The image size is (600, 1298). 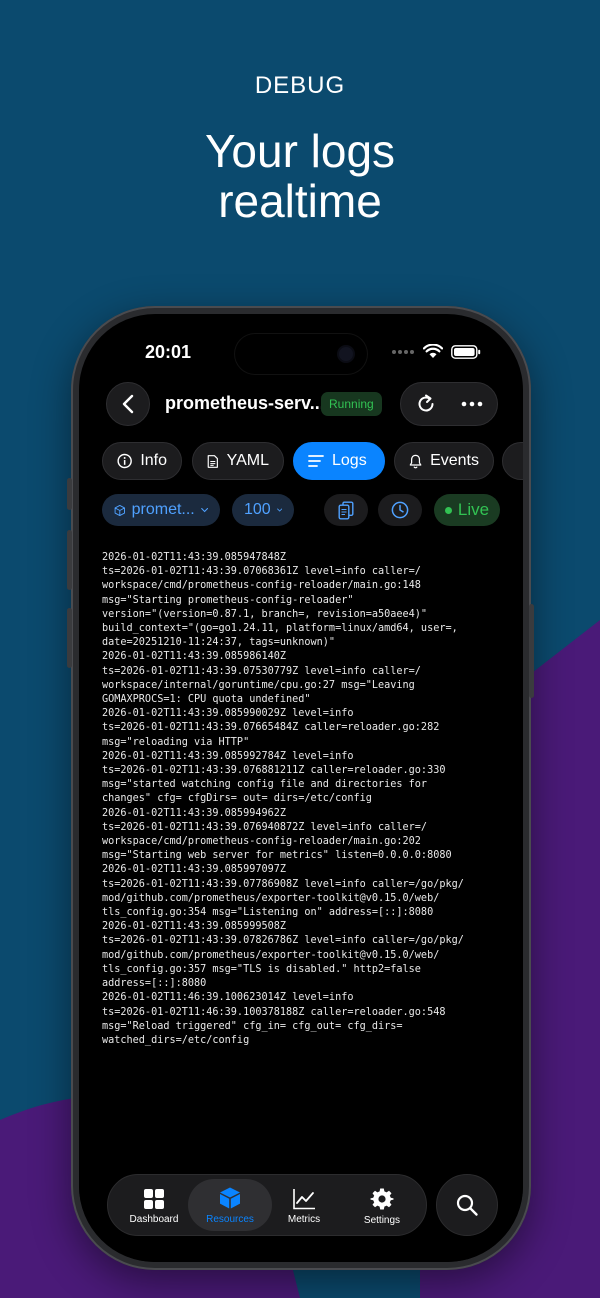 I want to click on bottom-tabbar: Dashboard Resources Metrics Settings, so click(x=267, y=1205).